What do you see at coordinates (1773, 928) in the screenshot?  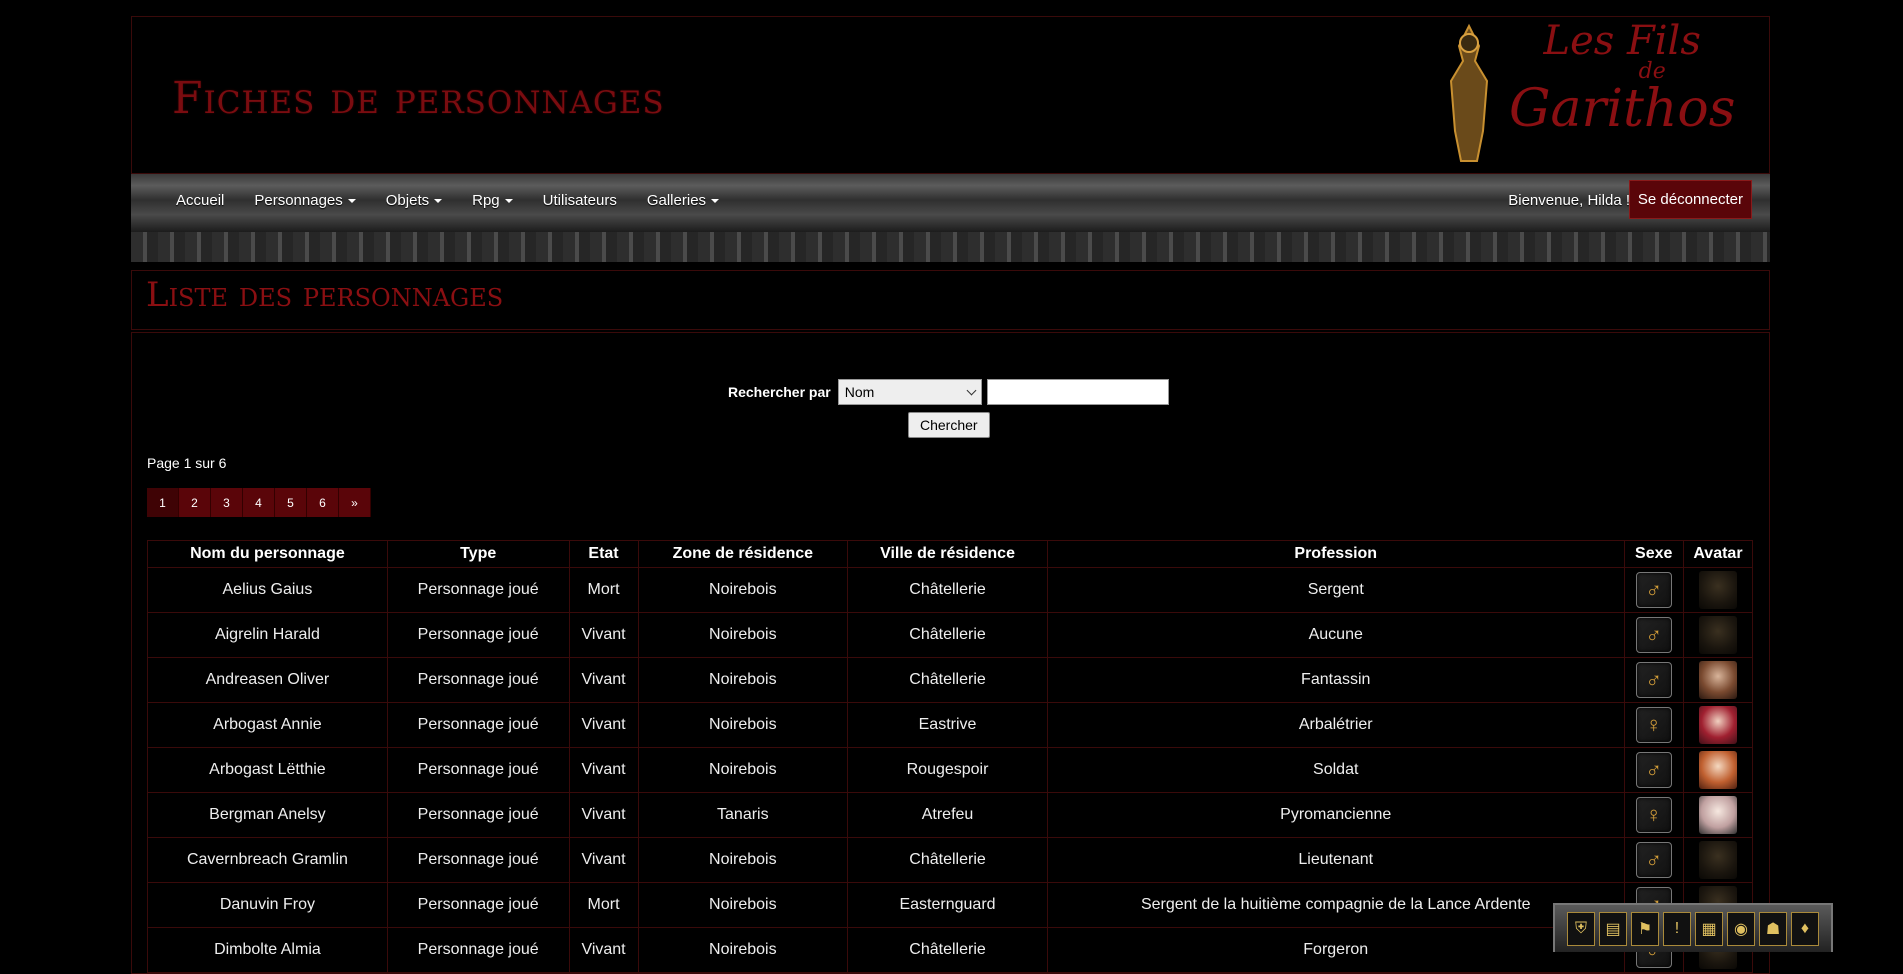 I see `helmet-icon: ☗` at bounding box center [1773, 928].